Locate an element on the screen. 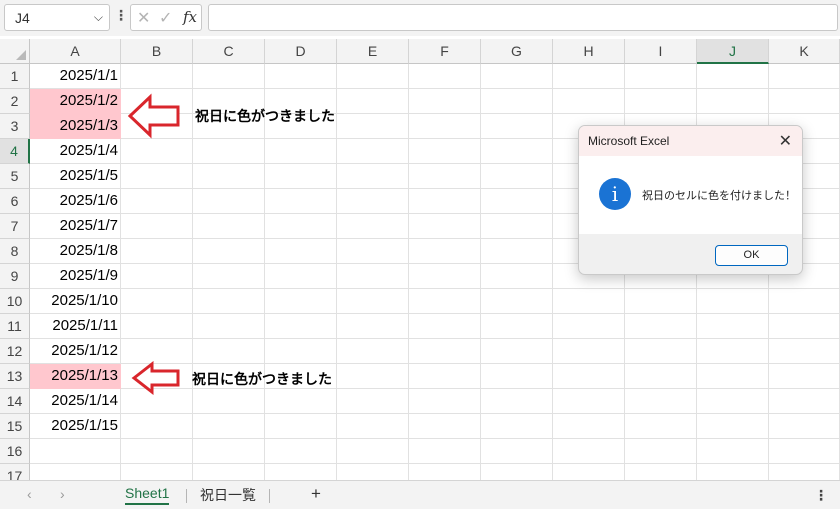  name-box-value: J4 is located at coordinates (22, 18).